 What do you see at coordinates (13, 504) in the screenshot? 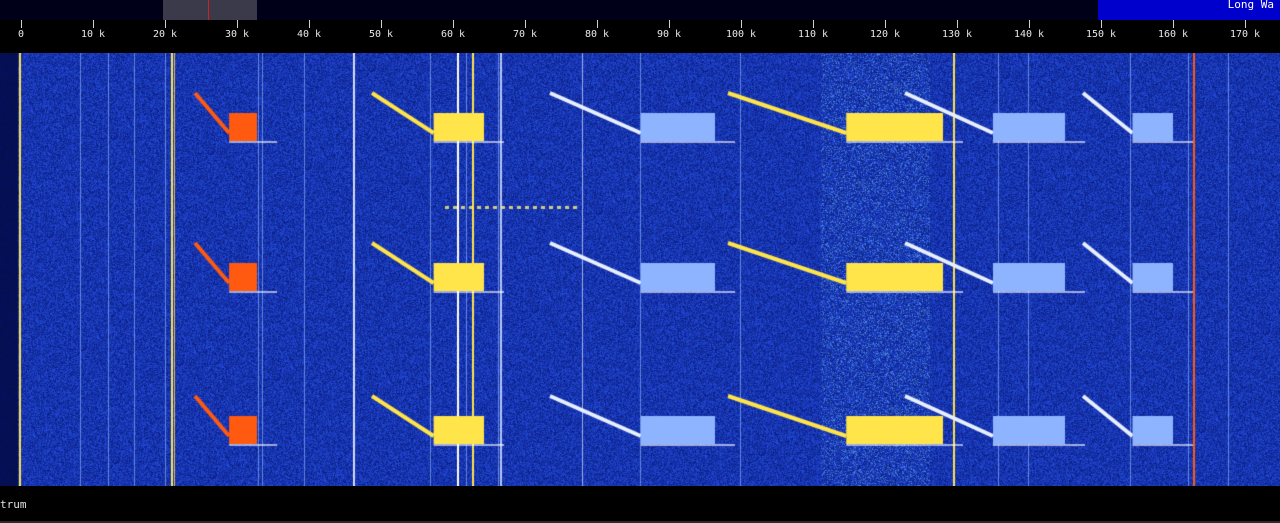
I see `status-text: trum` at bounding box center [13, 504].